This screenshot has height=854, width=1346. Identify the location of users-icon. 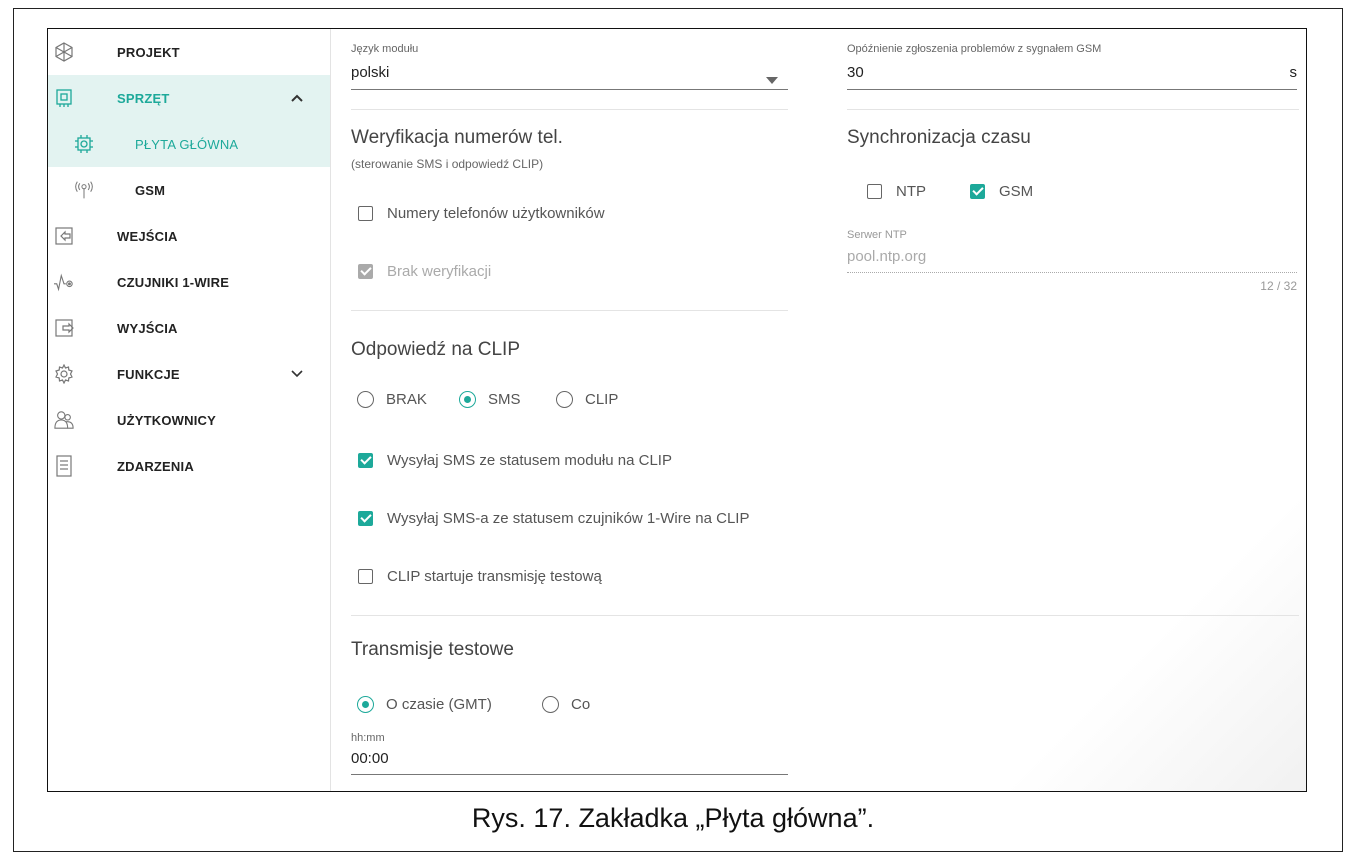
(64, 420).